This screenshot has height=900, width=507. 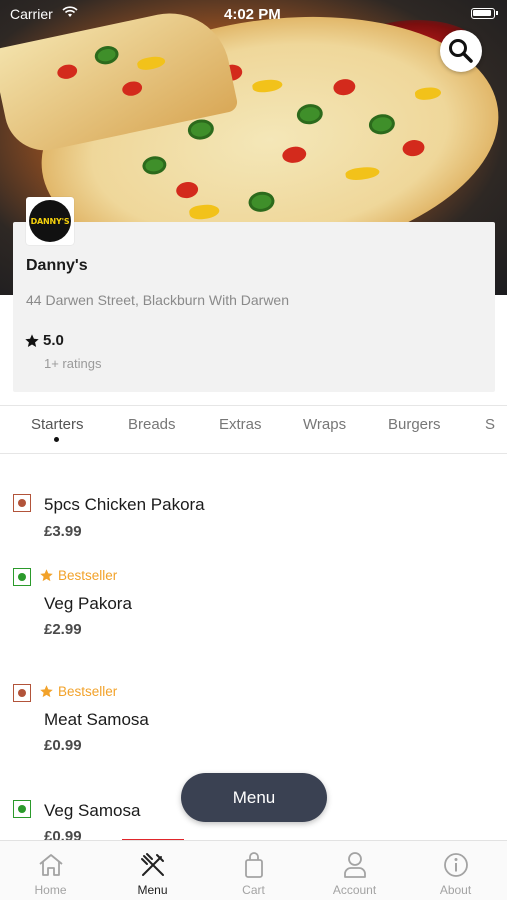 What do you see at coordinates (455, 890) in the screenshot?
I see `nav-about-label: About` at bounding box center [455, 890].